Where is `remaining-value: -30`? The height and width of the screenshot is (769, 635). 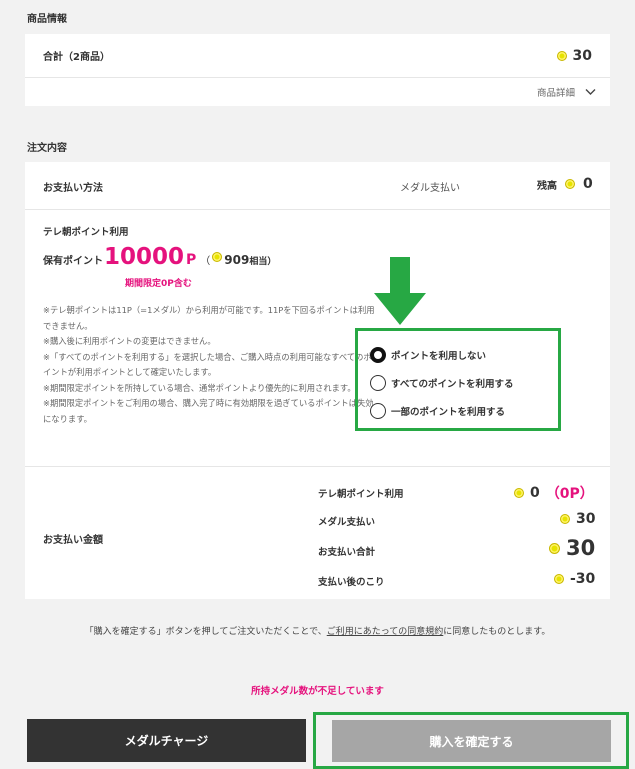
remaining-value: -30 is located at coordinates (583, 579).